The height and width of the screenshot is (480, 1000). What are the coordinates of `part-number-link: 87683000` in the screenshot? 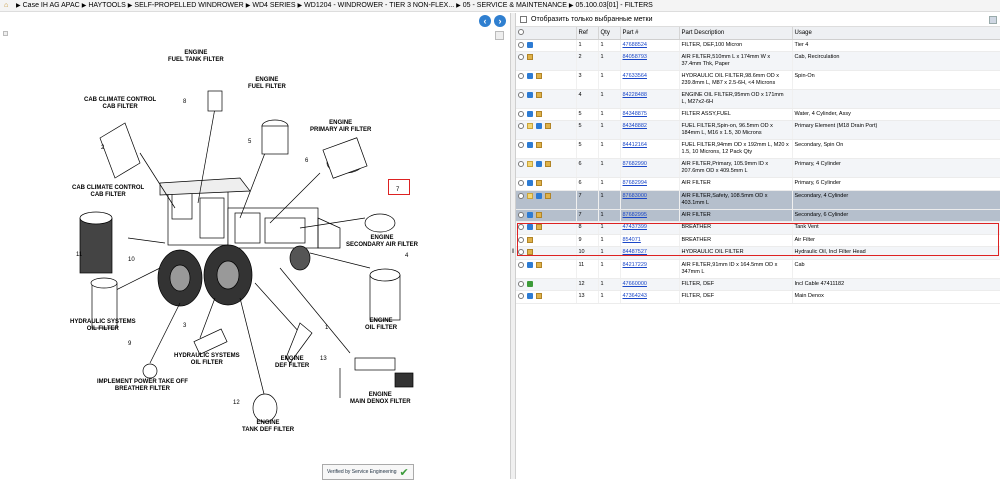 It's located at (650, 200).